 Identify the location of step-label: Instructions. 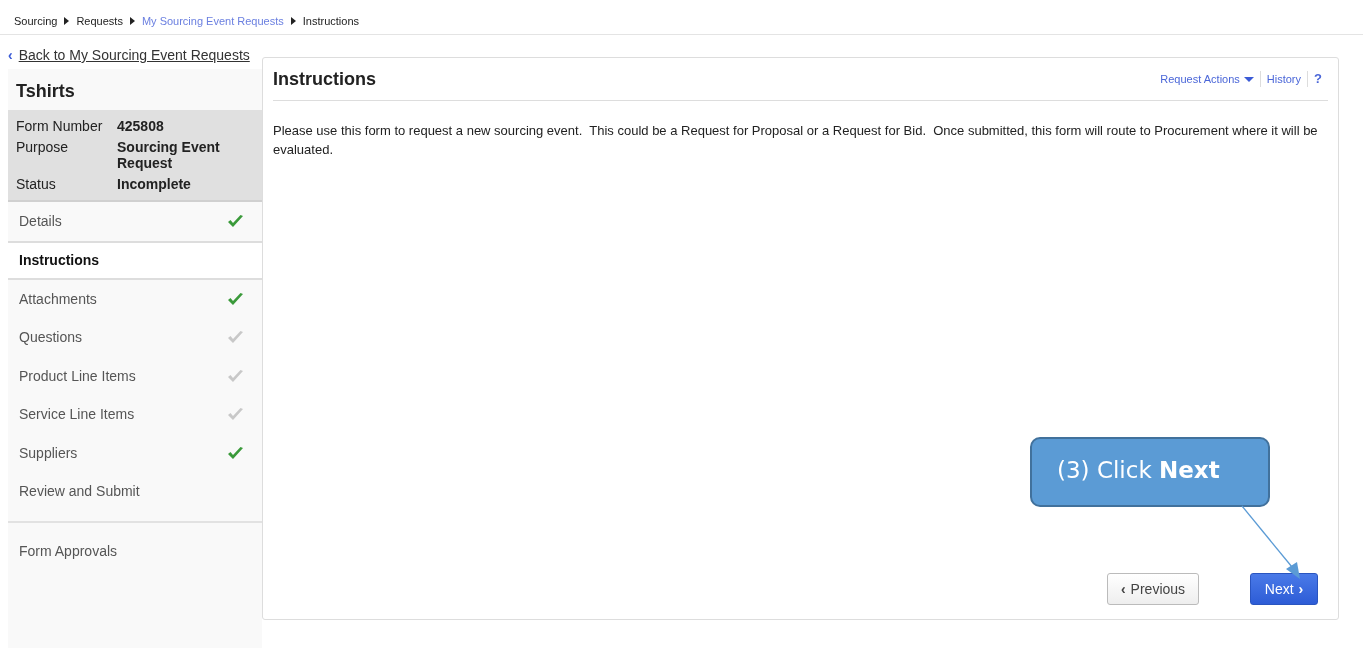
(59, 260).